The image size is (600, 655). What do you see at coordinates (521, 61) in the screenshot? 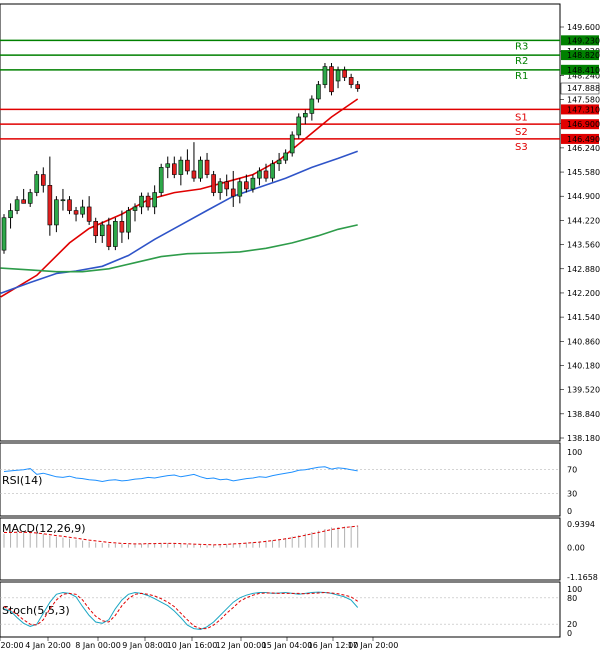
I see `level-name-r2: R2` at bounding box center [521, 61].